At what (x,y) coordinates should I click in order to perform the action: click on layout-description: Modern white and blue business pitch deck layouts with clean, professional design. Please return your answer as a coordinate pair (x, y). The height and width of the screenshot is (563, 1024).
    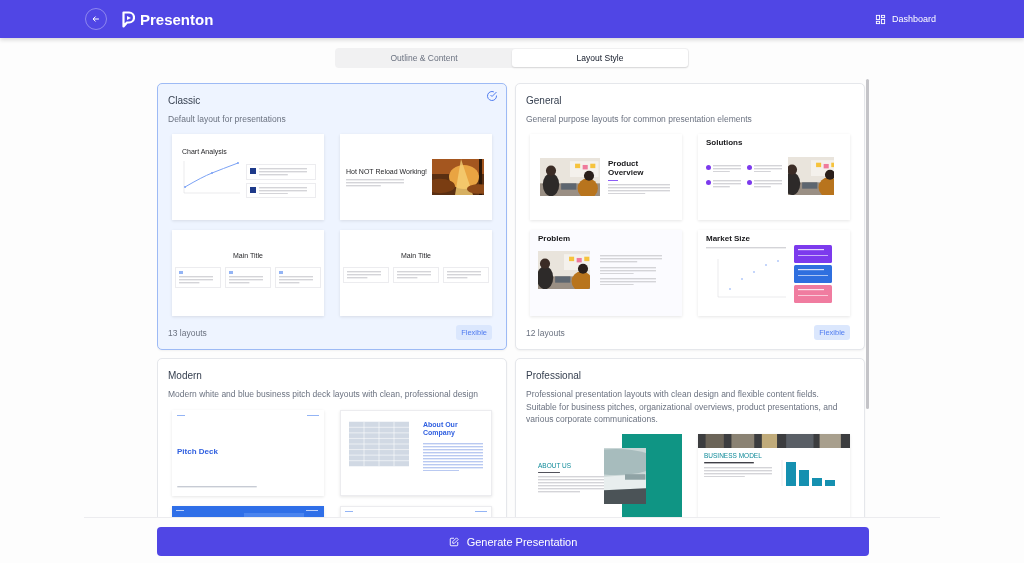
    Looking at the image, I should click on (323, 394).